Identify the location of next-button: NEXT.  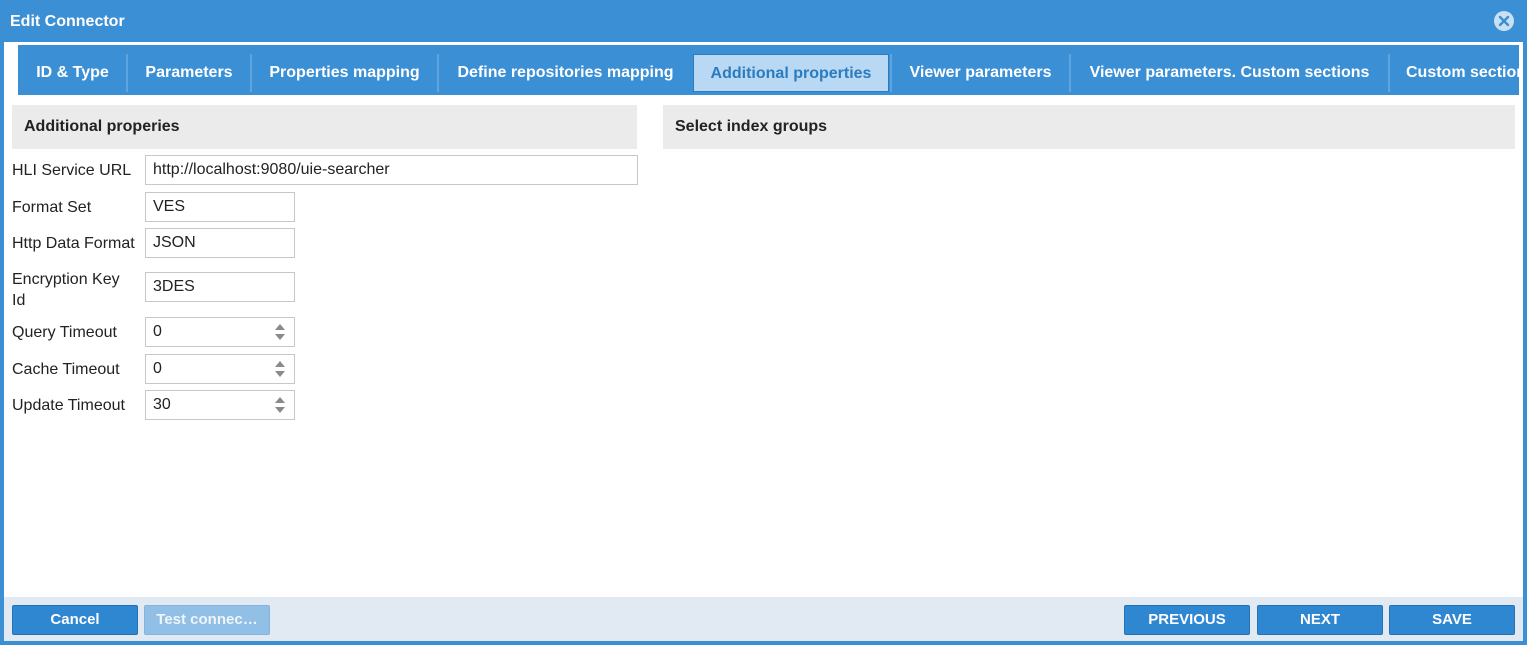
(1320, 620).